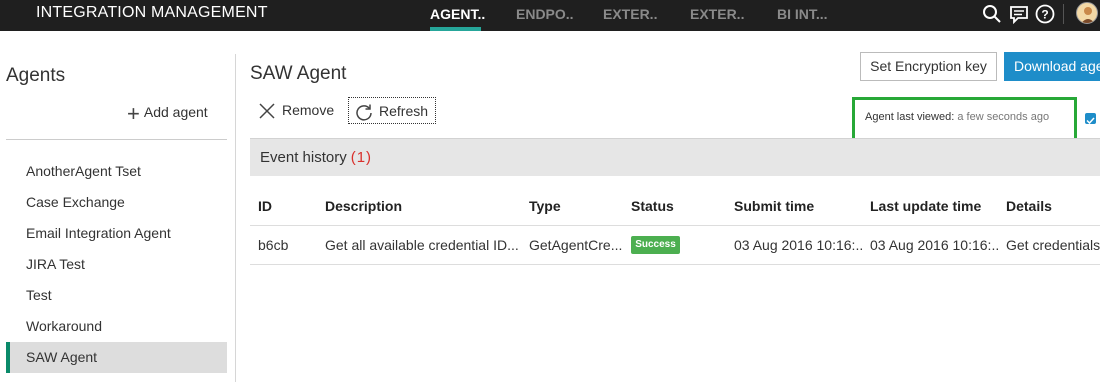 Image resolution: width=1100 pixels, height=382 pixels. I want to click on tab-agents: AGENT.., so click(457, 14).